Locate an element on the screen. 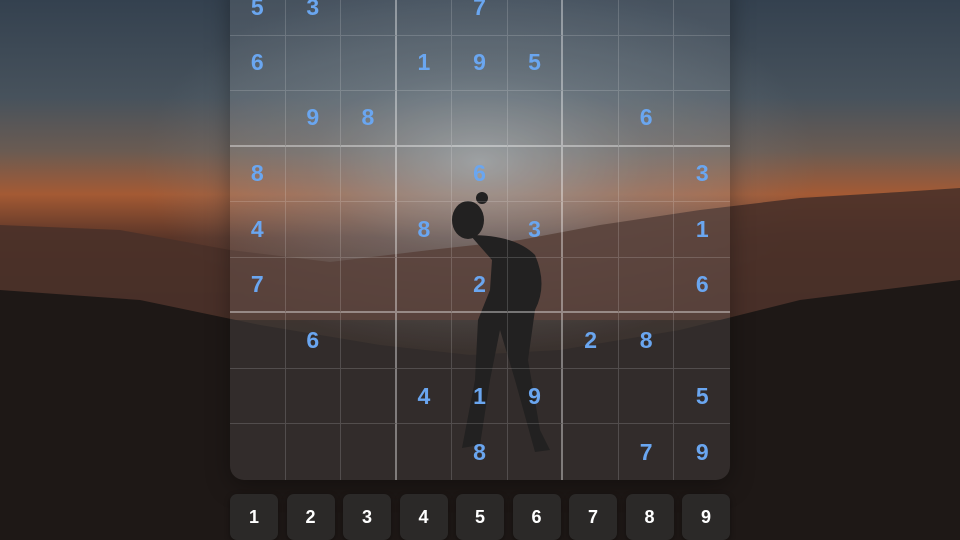 Image resolution: width=960 pixels, height=540 pixels. number-key-9: 9 is located at coordinates (706, 517).